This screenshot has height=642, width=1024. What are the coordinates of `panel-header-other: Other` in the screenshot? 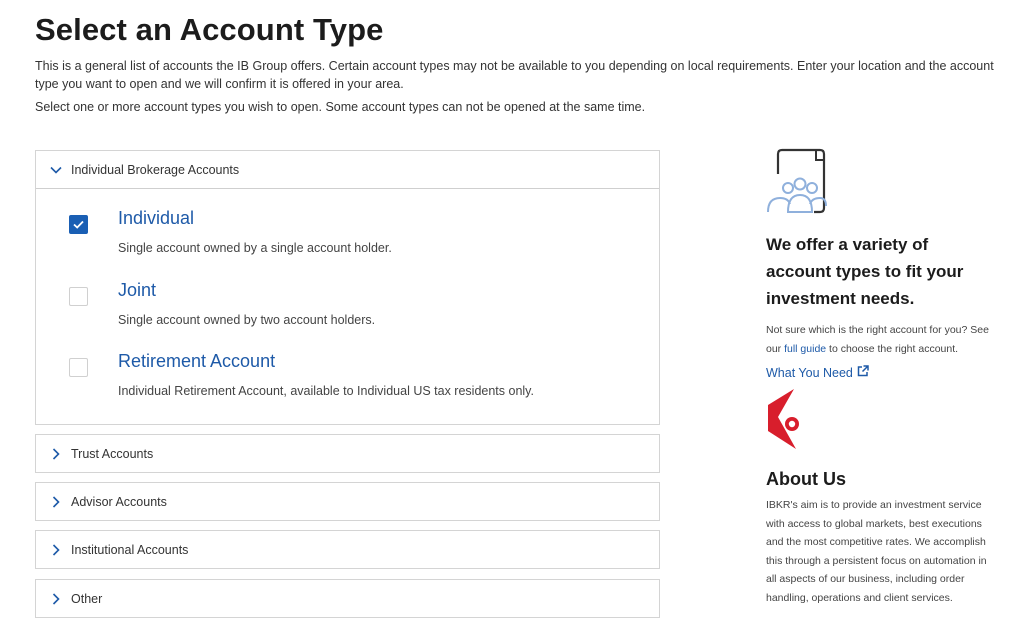 It's located at (347, 599).